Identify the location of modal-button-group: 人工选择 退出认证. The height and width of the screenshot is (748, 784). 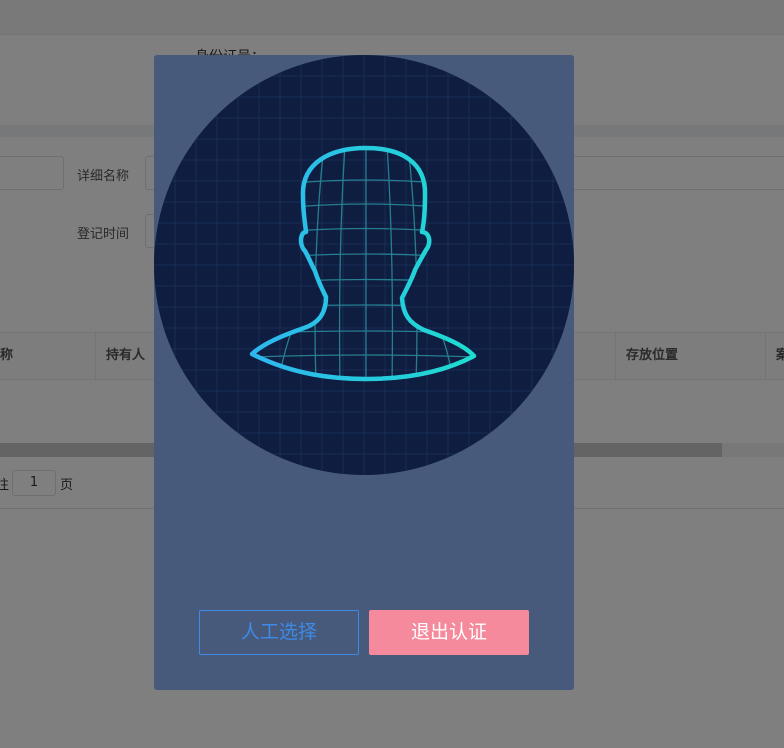
(364, 632).